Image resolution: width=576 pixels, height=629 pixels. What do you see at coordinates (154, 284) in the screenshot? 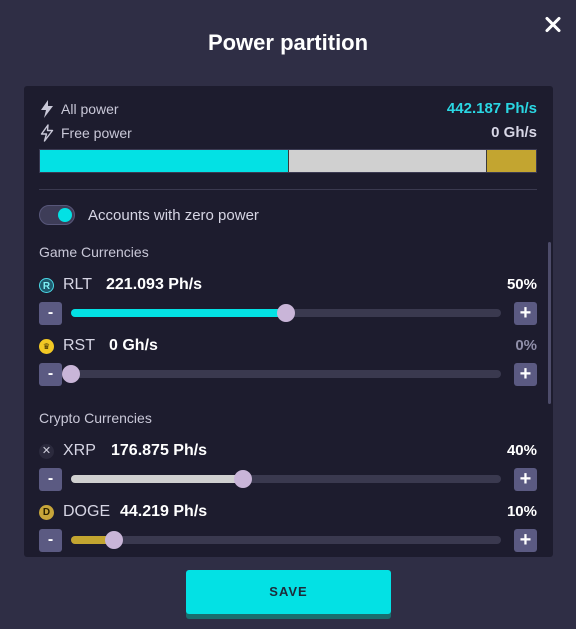
I see `currency-amount: 221.093 Ph/s` at bounding box center [154, 284].